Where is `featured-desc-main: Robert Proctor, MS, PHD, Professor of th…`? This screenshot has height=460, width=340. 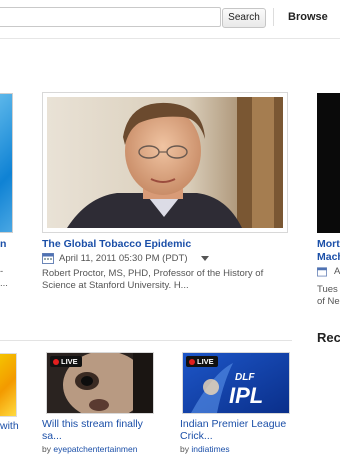
featured-desc-main: Robert Proctor, MS, PHD, Professor of th… is located at coordinates (153, 279).